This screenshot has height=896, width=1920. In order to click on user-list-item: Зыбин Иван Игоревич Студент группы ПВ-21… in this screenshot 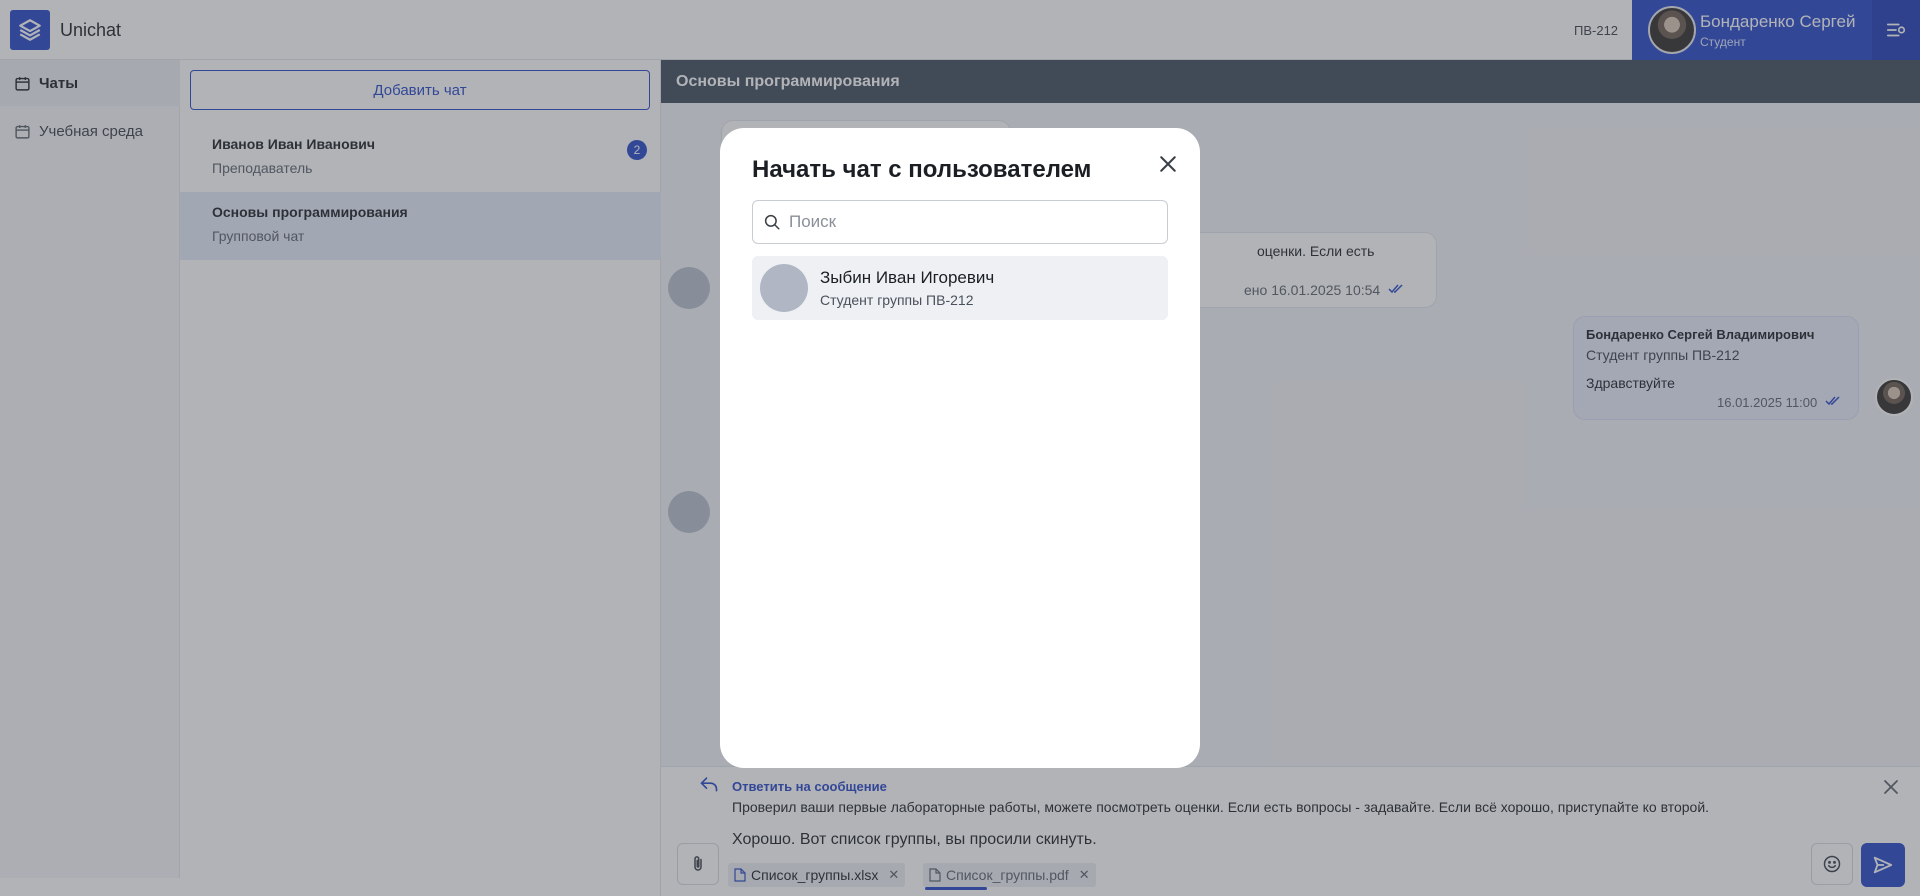, I will do `click(960, 288)`.